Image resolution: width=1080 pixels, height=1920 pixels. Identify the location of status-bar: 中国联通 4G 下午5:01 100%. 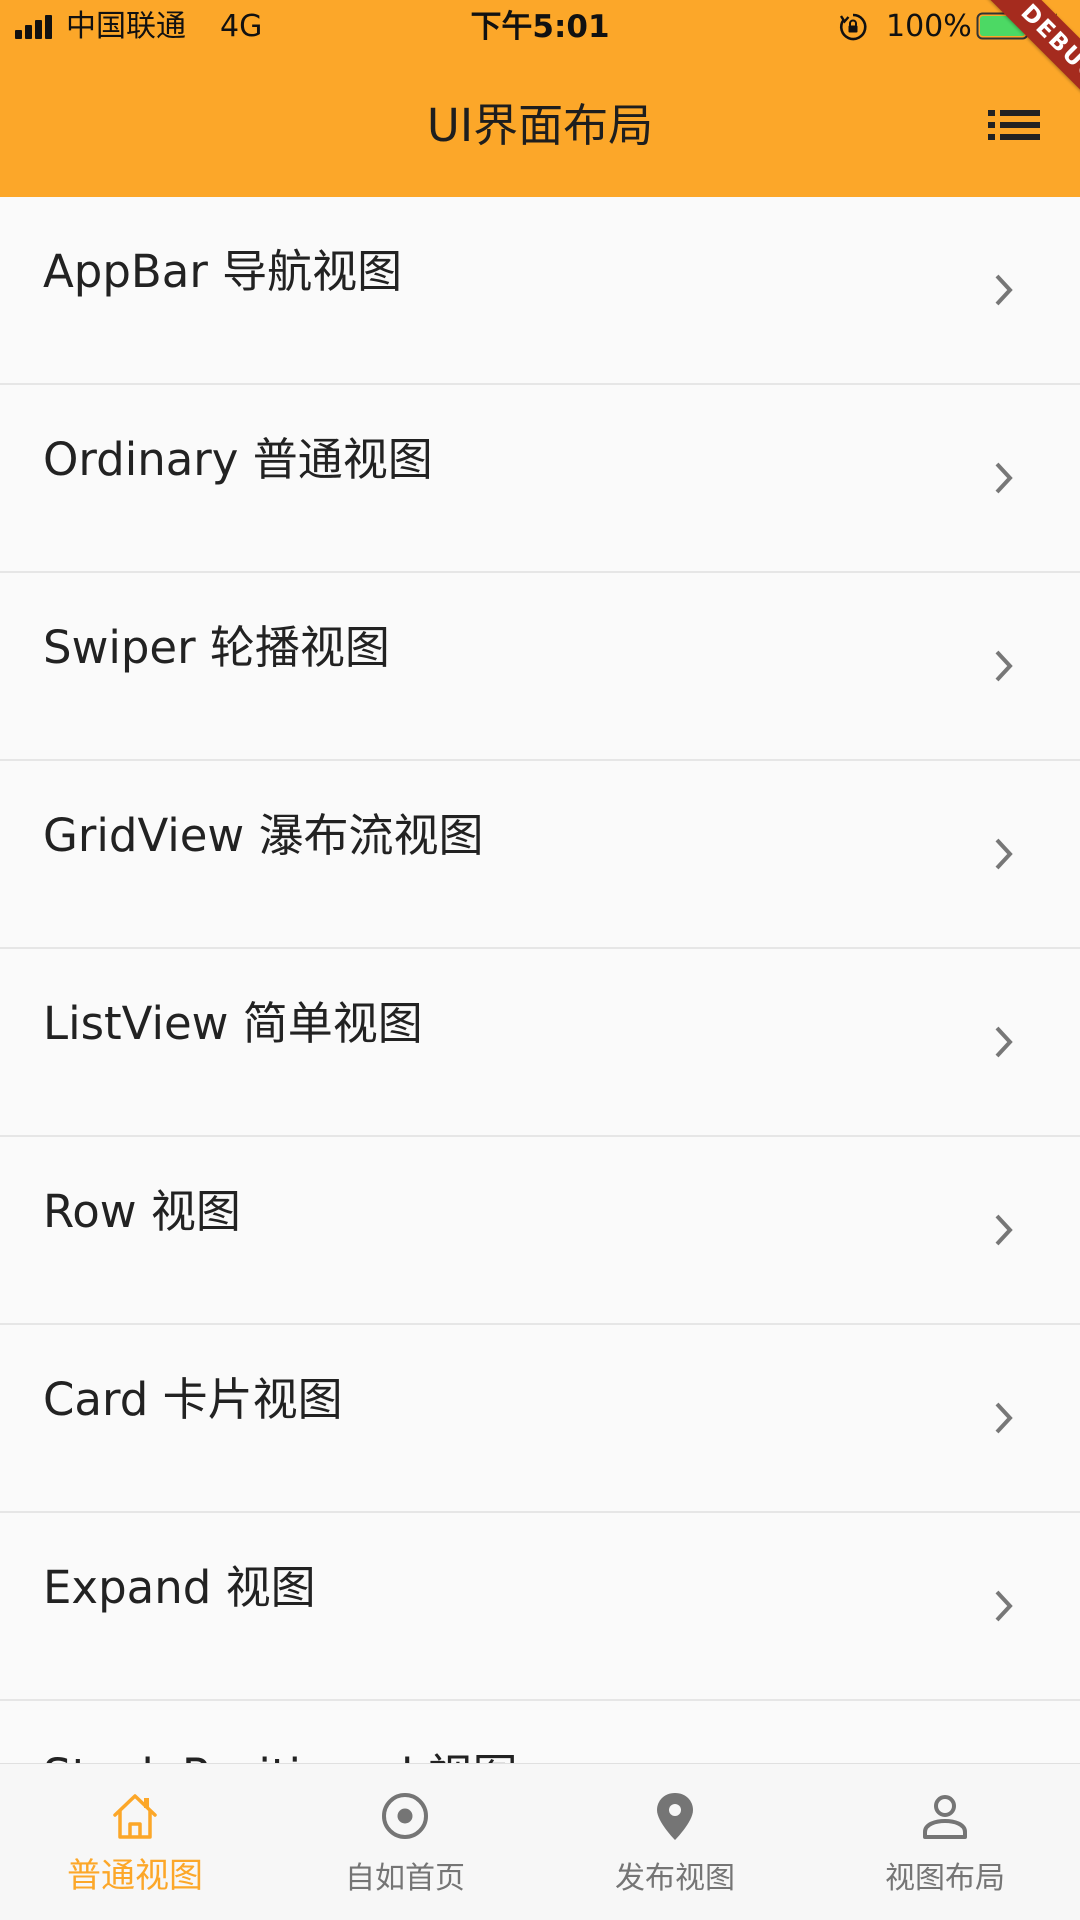
(540, 27).